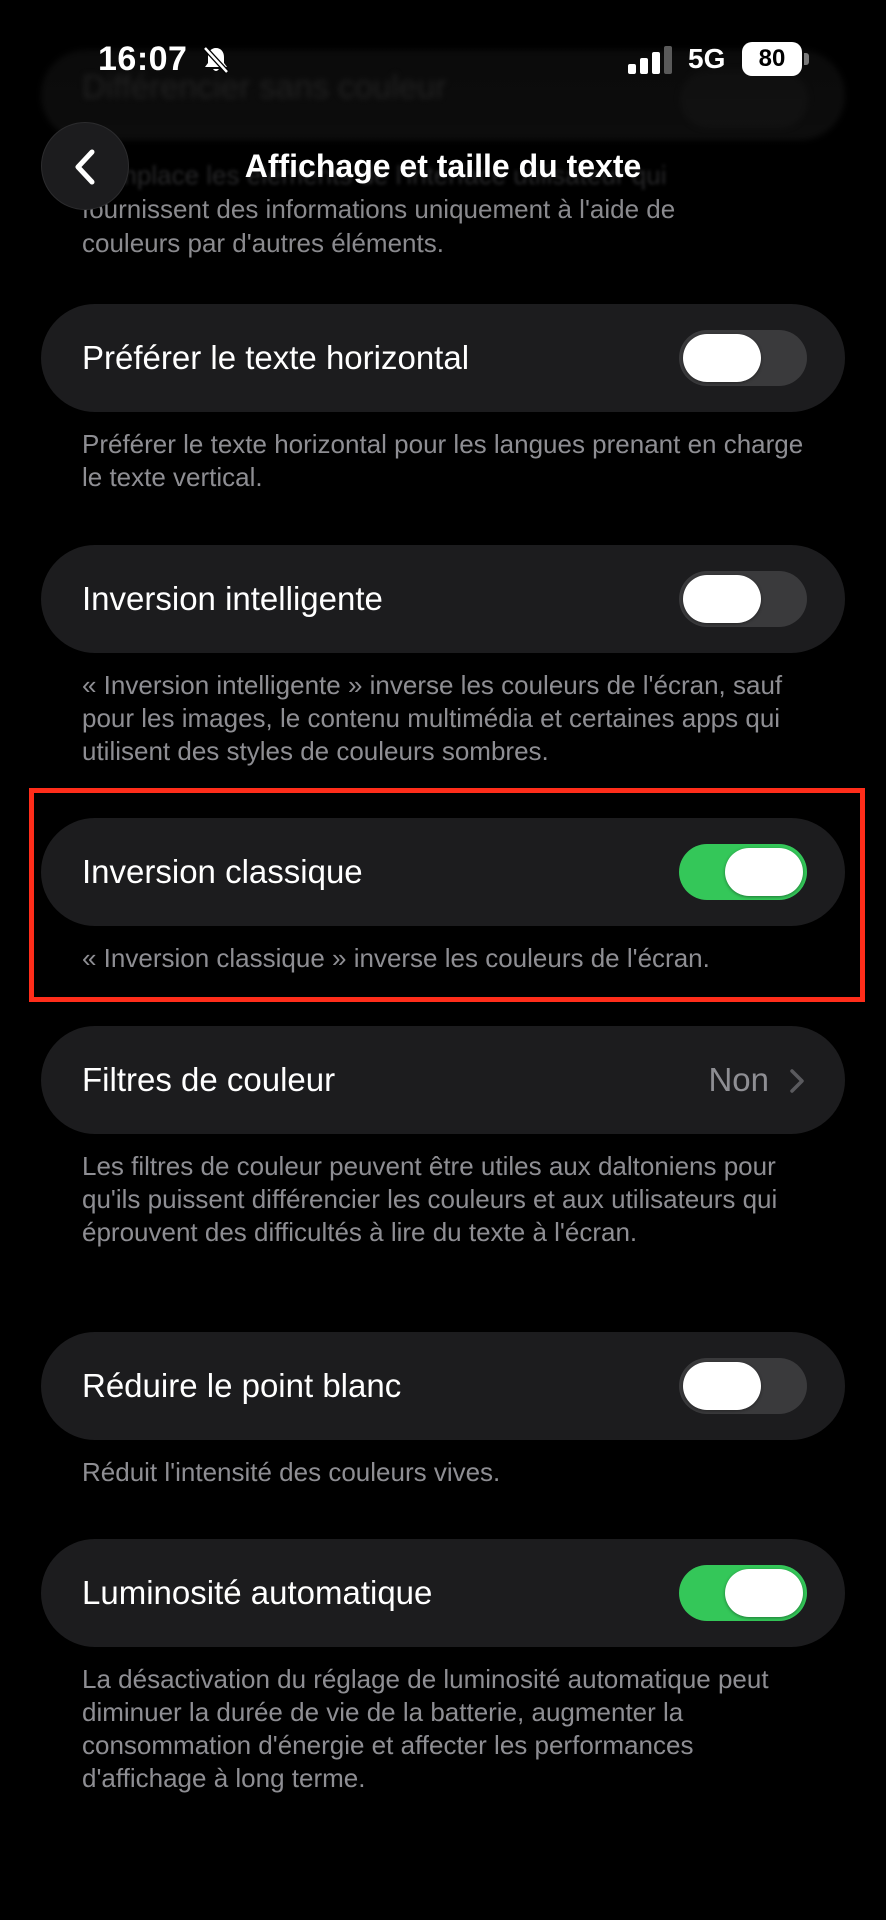 Image resolution: width=886 pixels, height=1920 pixels. I want to click on ghost-desc-line-3: couleurs par d'autres éléments., so click(263, 243).